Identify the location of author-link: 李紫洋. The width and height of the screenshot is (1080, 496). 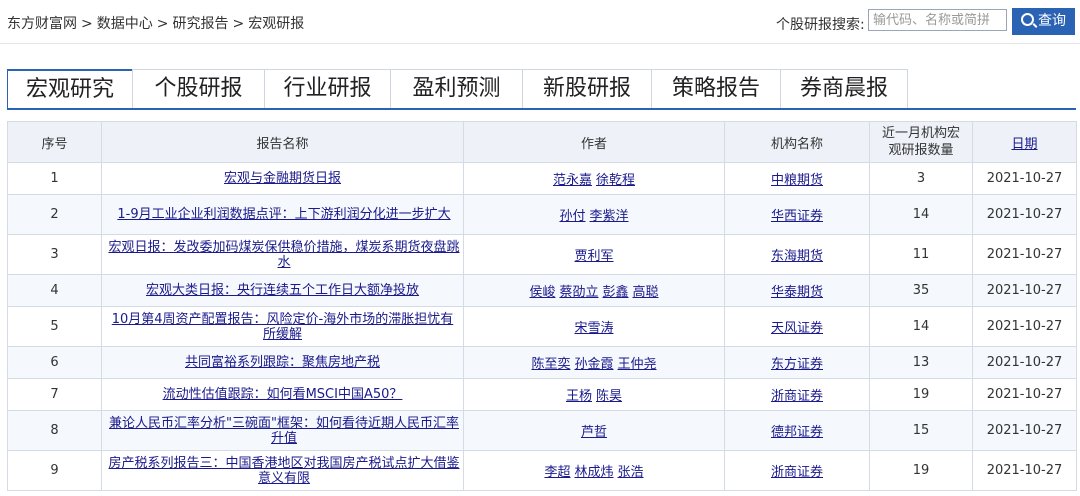
(609, 216).